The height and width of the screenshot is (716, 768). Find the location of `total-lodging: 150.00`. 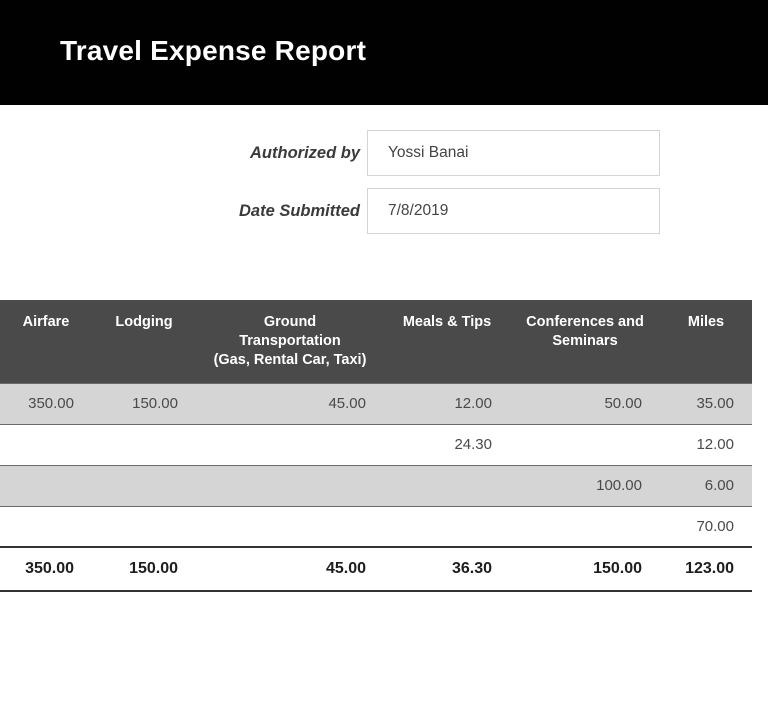

total-lodging: 150.00 is located at coordinates (144, 569).